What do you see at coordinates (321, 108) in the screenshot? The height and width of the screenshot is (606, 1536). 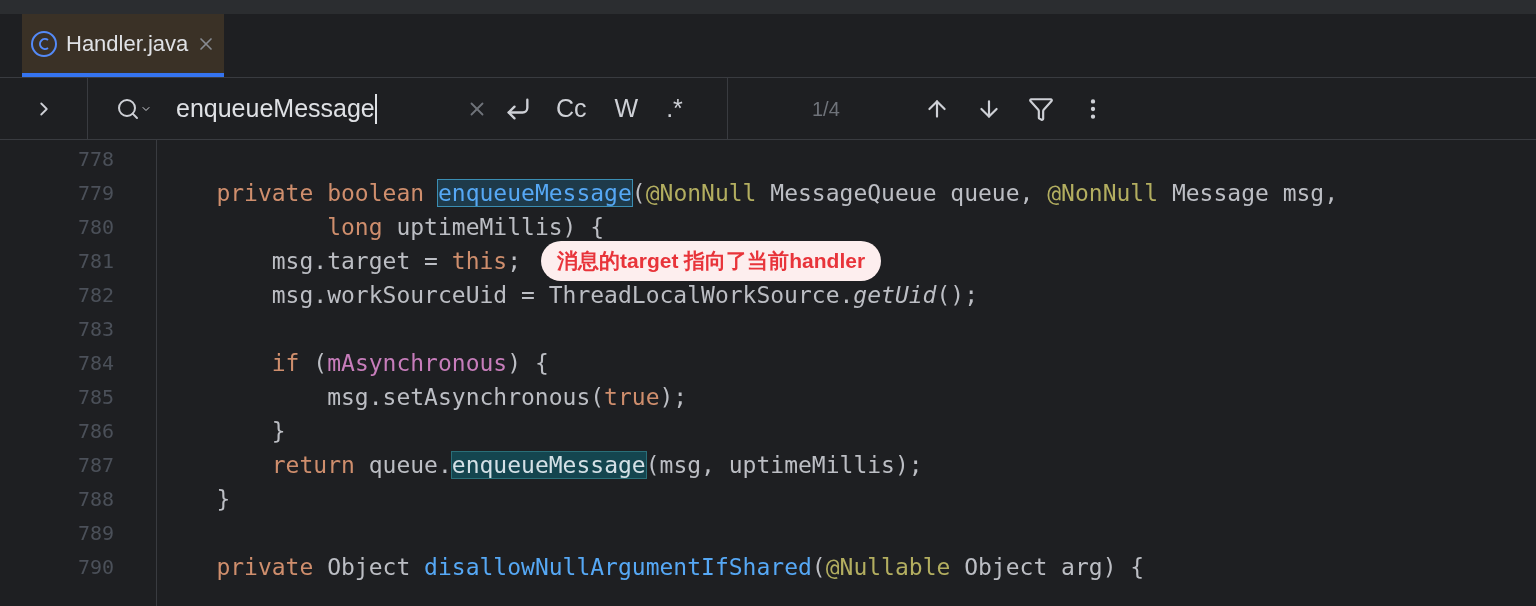 I see `search-field: enqueueMessage` at bounding box center [321, 108].